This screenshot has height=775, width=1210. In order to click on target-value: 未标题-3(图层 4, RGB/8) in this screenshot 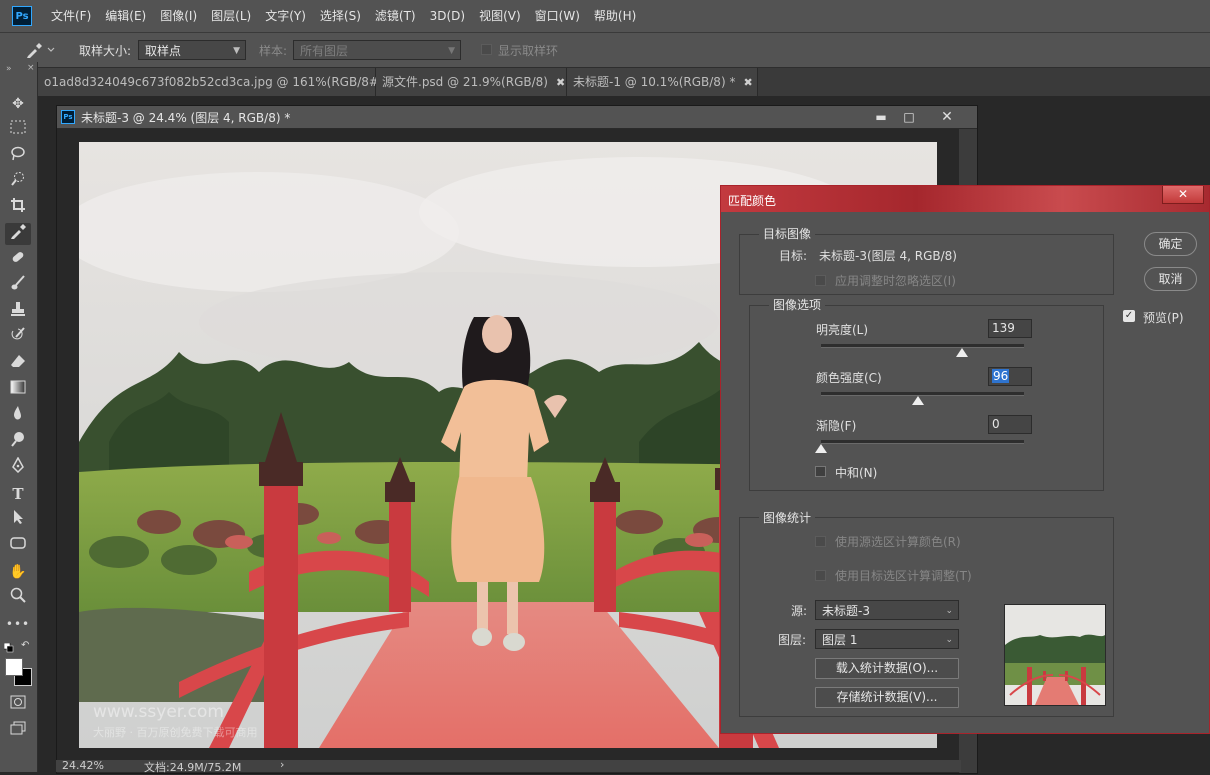, I will do `click(888, 256)`.